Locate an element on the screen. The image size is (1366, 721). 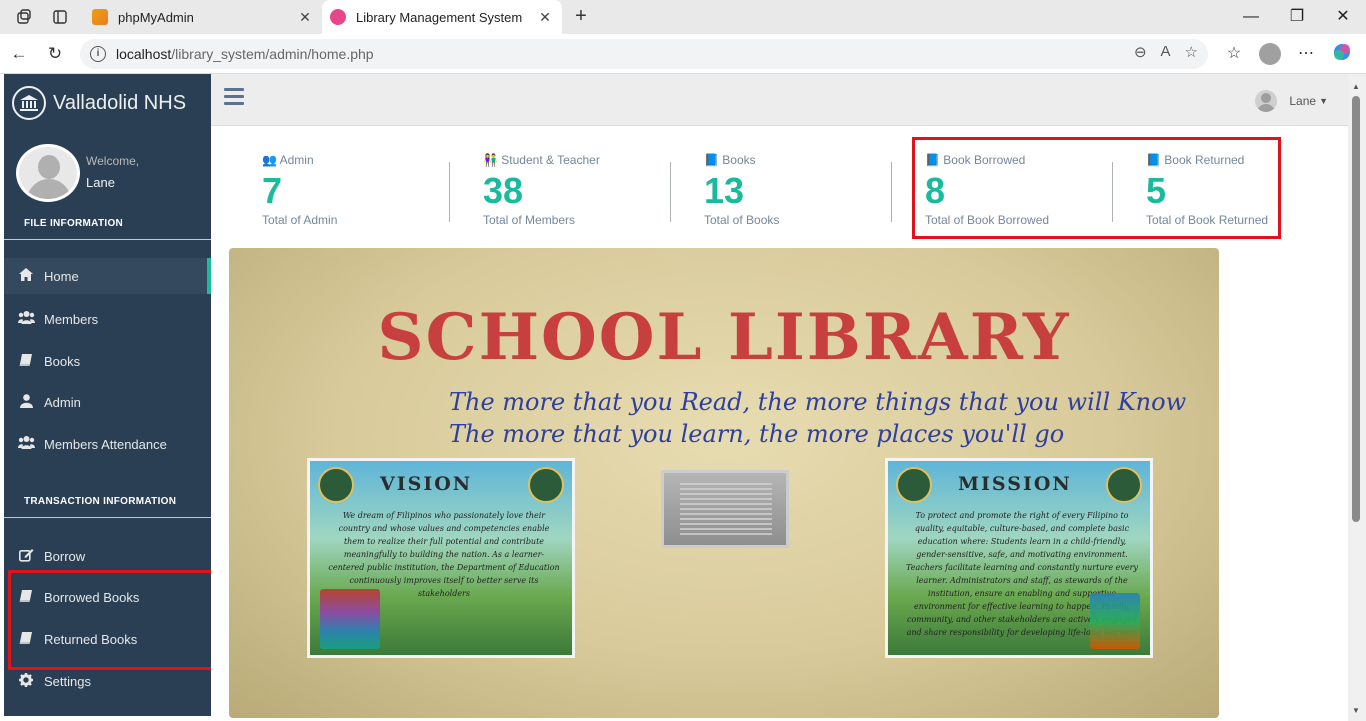
sidebar-item-label: Books is located at coordinates (62, 361).